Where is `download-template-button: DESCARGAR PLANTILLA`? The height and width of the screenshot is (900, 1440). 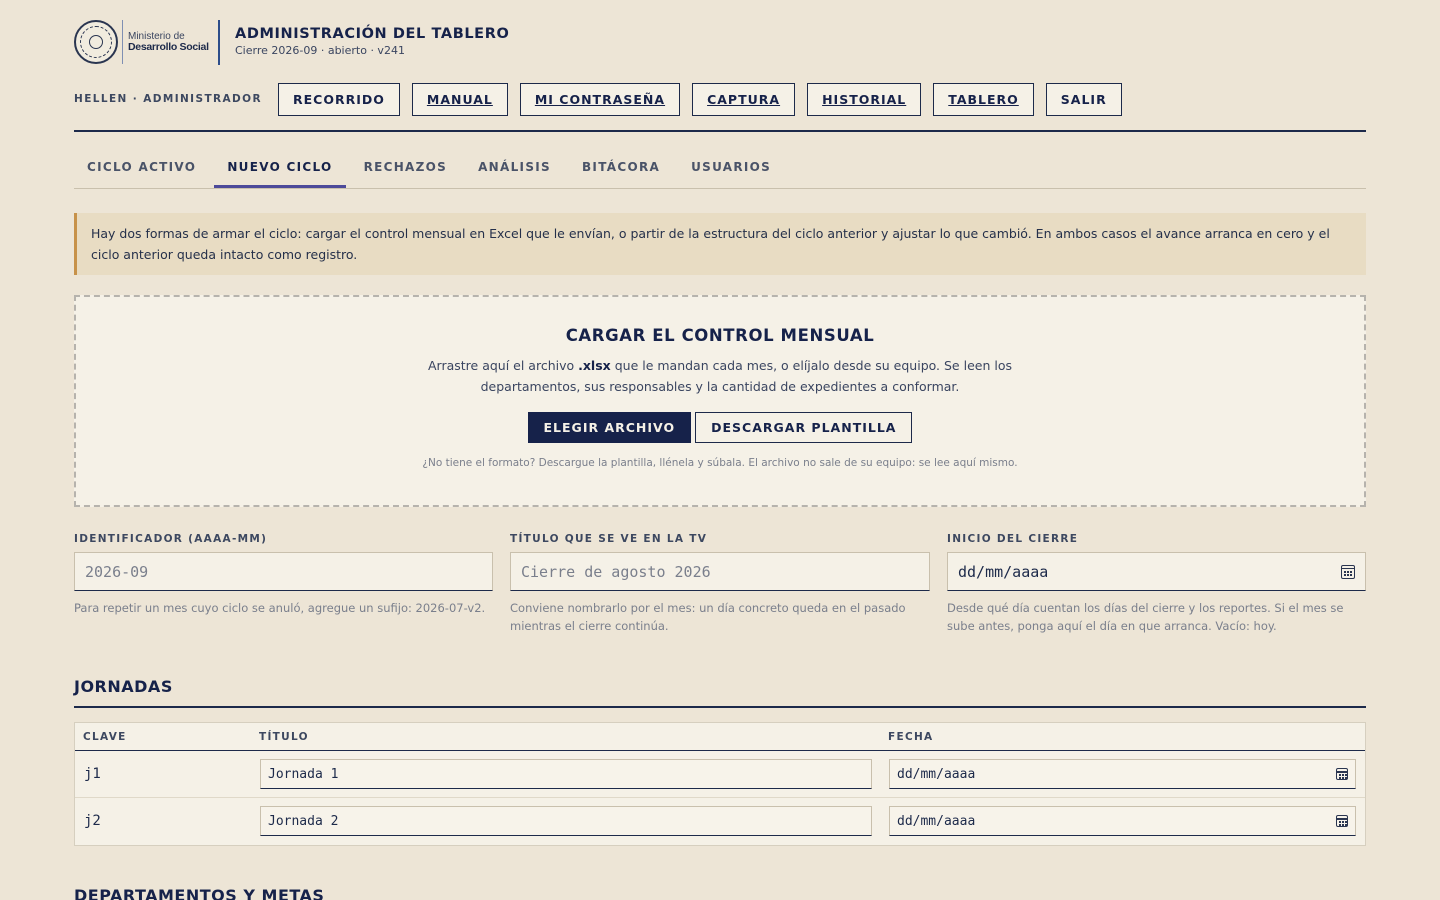
download-template-button: DESCARGAR PLANTILLA is located at coordinates (804, 427).